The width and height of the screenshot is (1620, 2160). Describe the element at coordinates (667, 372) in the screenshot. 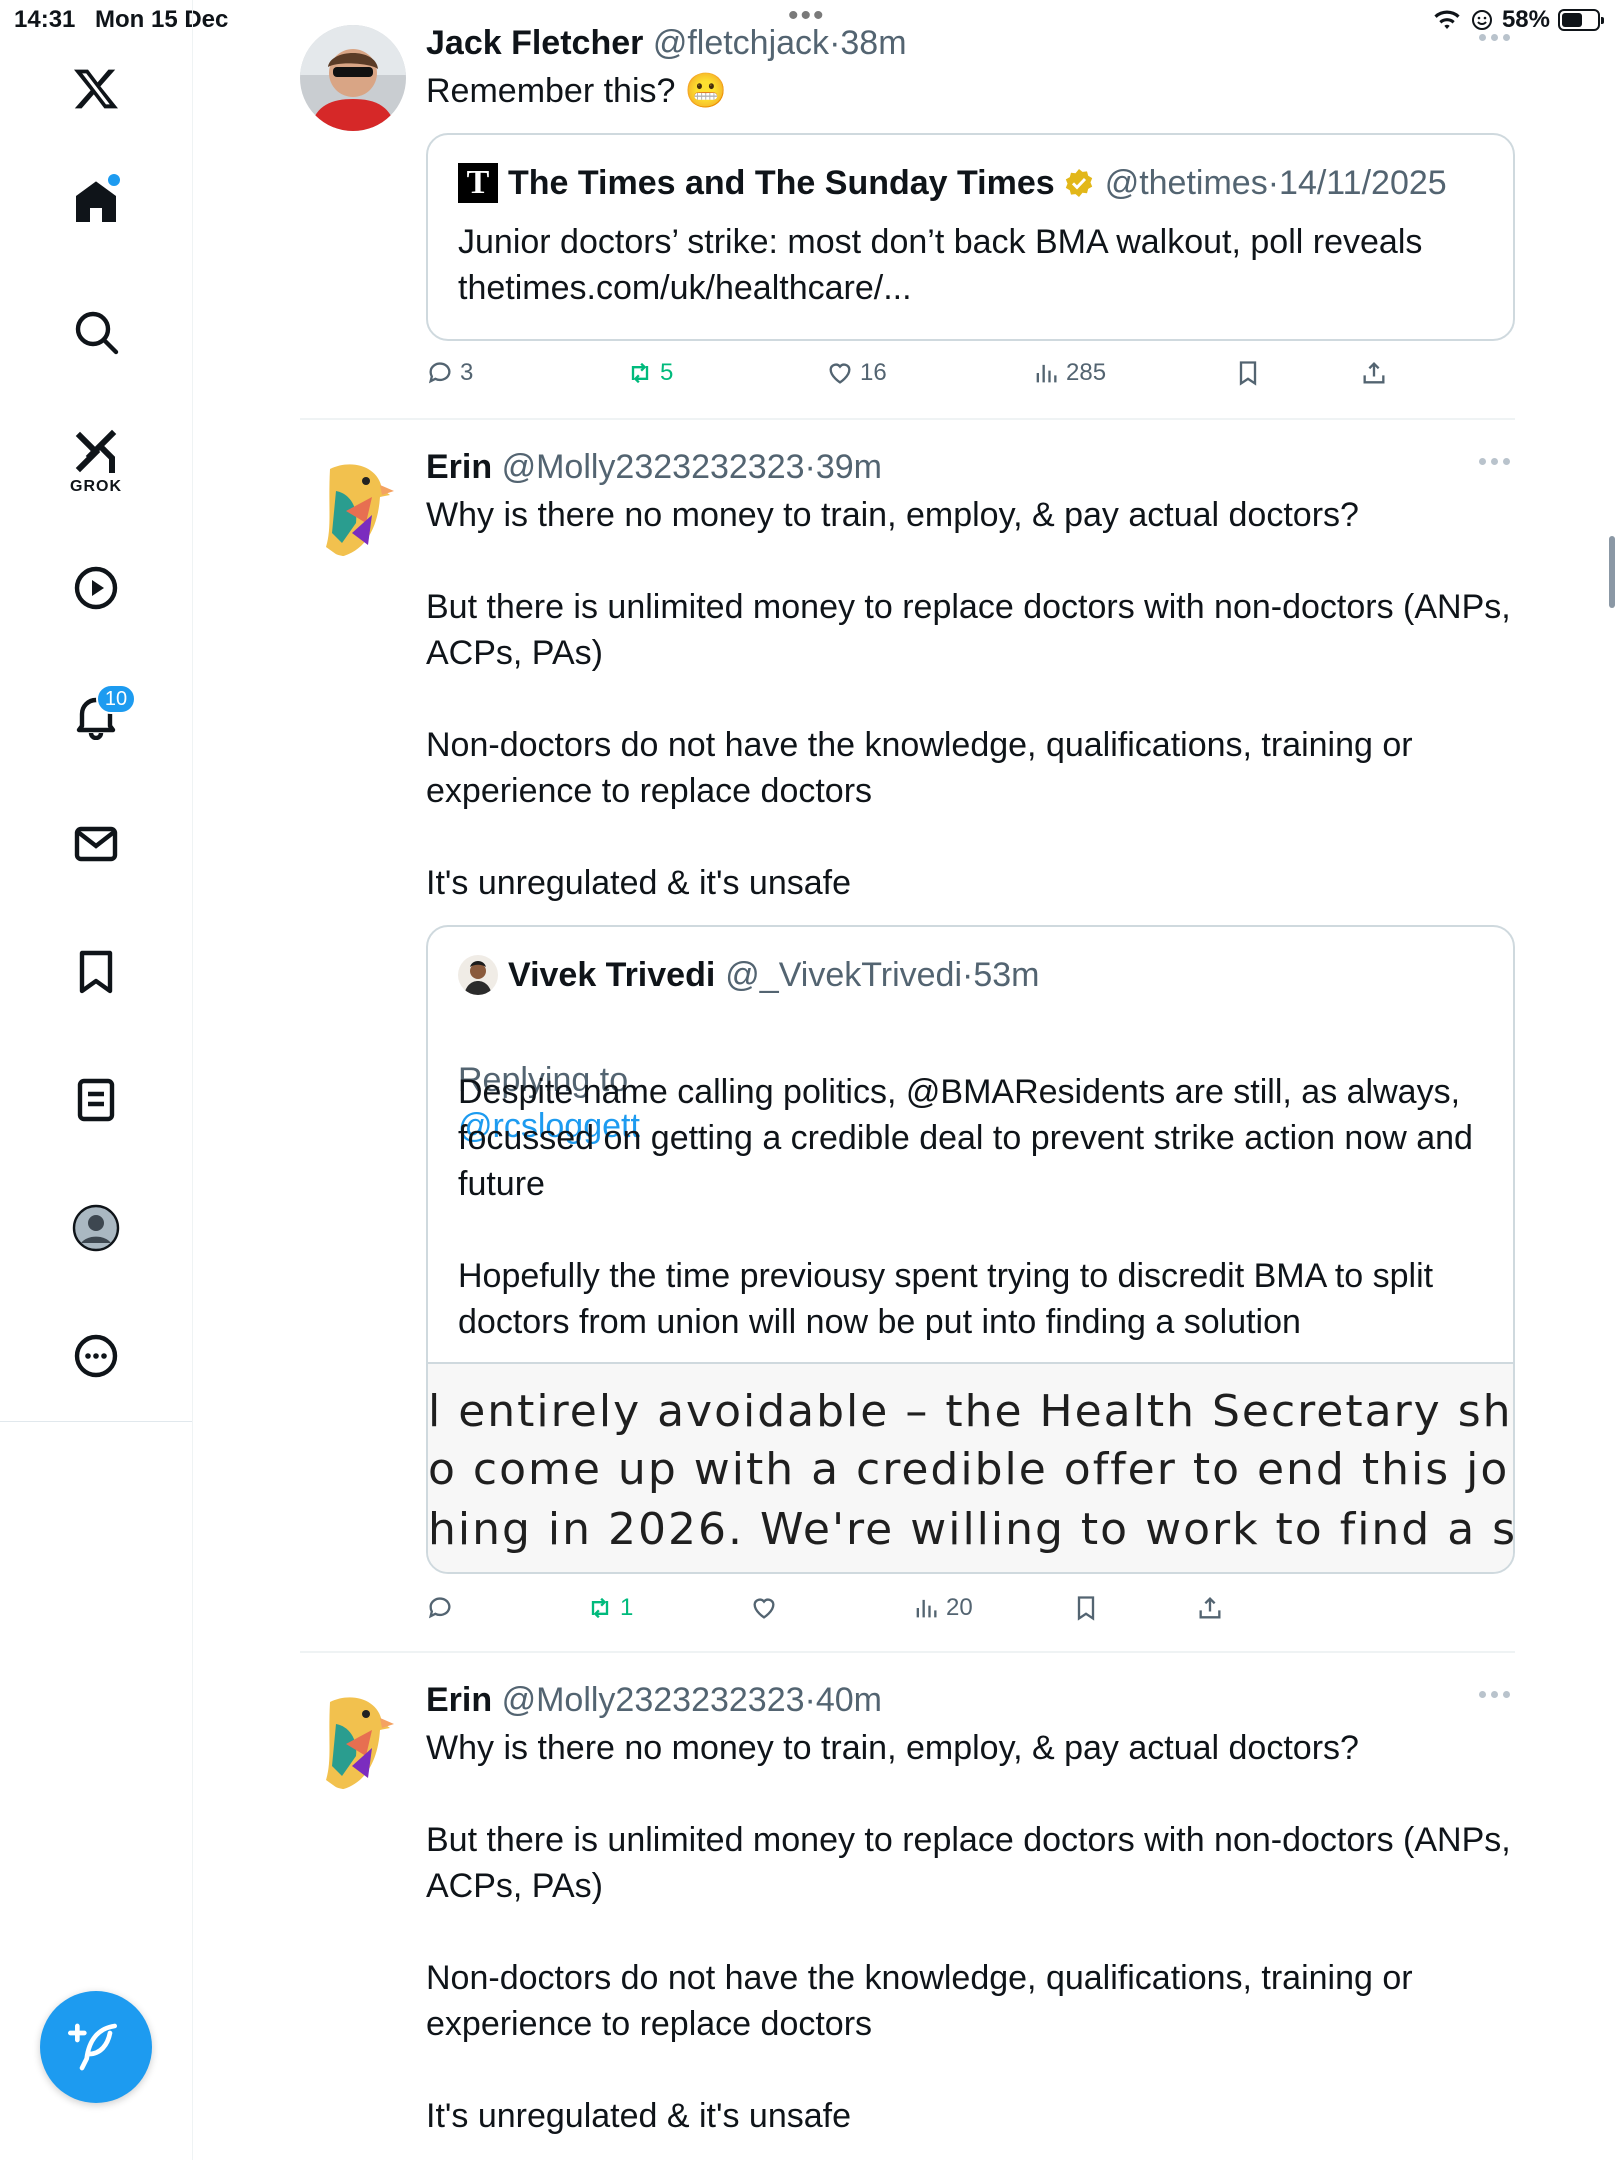

I see `retweet-count: 5` at that location.